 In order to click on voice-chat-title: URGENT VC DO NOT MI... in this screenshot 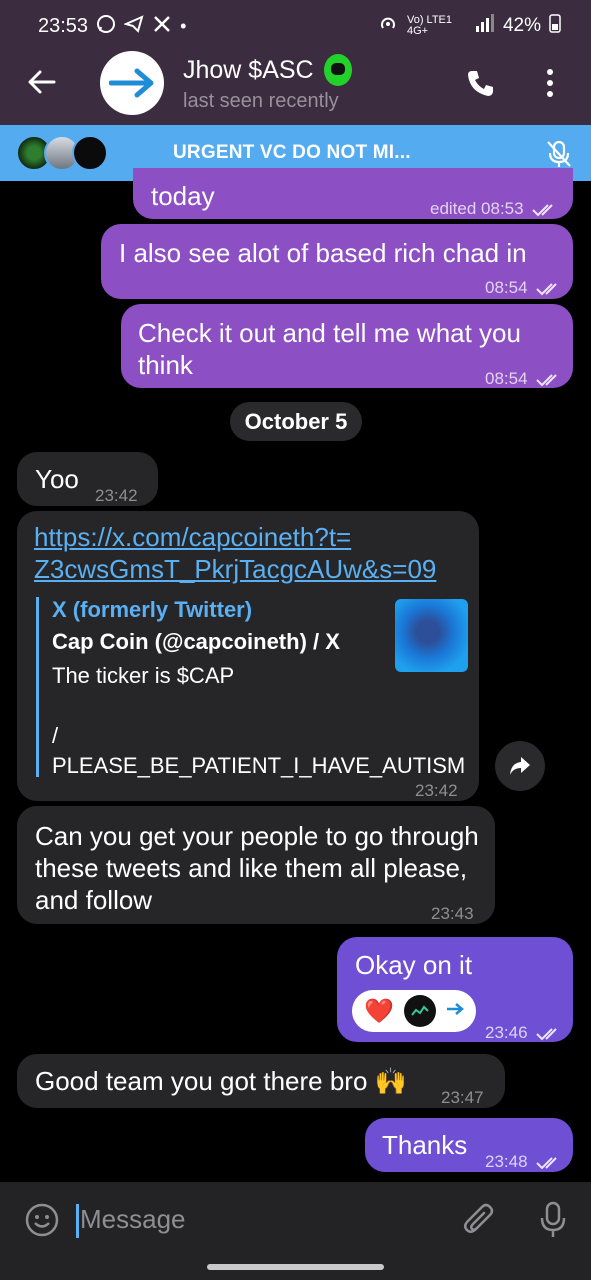, I will do `click(292, 152)`.